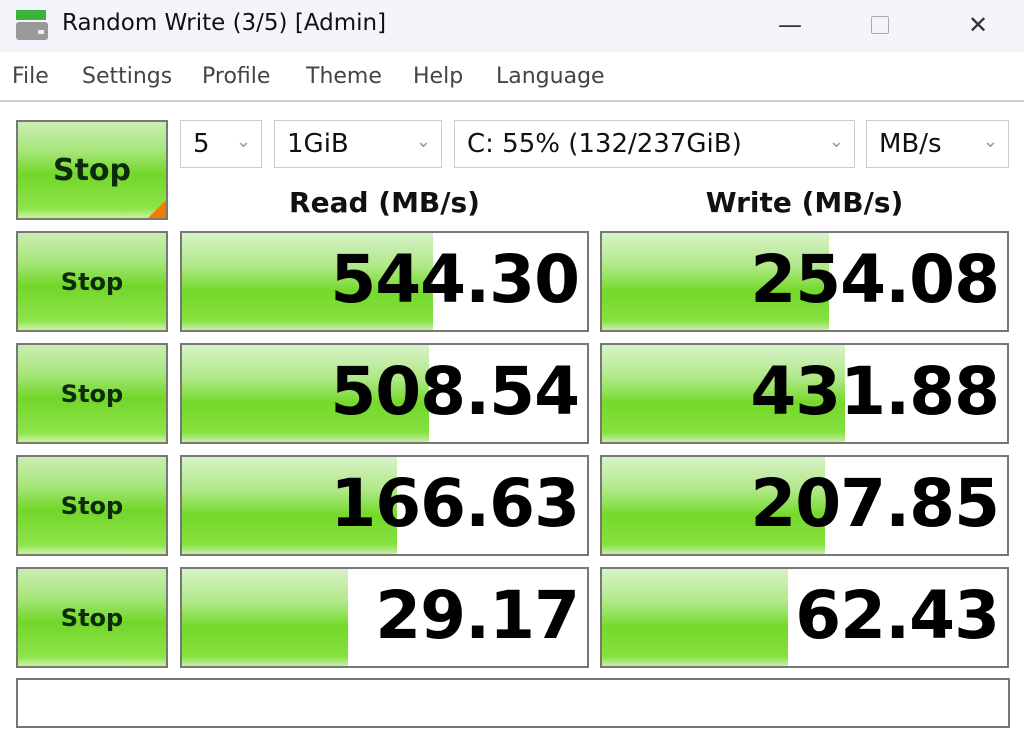  I want to click on menu-profile: Profile, so click(236, 76).